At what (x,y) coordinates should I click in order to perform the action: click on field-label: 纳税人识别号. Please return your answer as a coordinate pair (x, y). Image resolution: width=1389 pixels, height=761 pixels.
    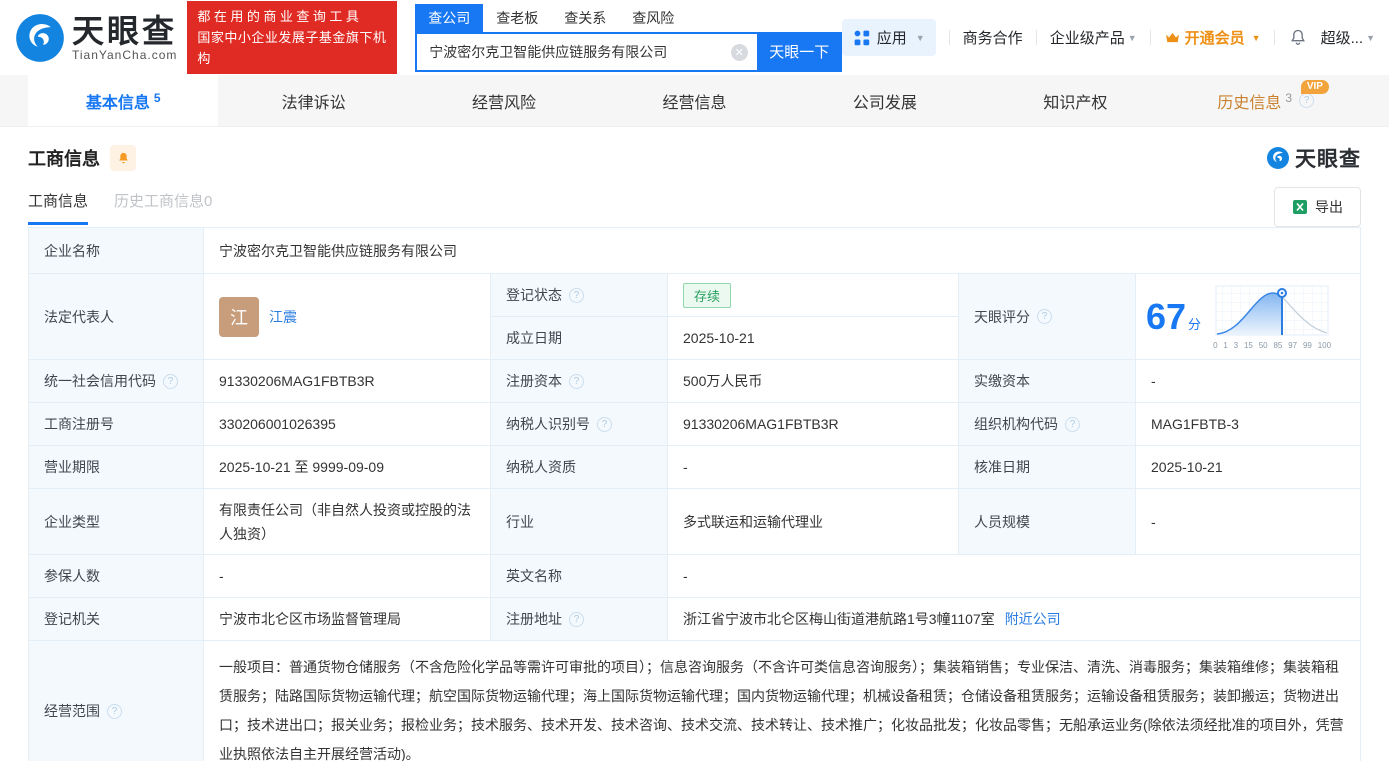
    Looking at the image, I should click on (579, 424).